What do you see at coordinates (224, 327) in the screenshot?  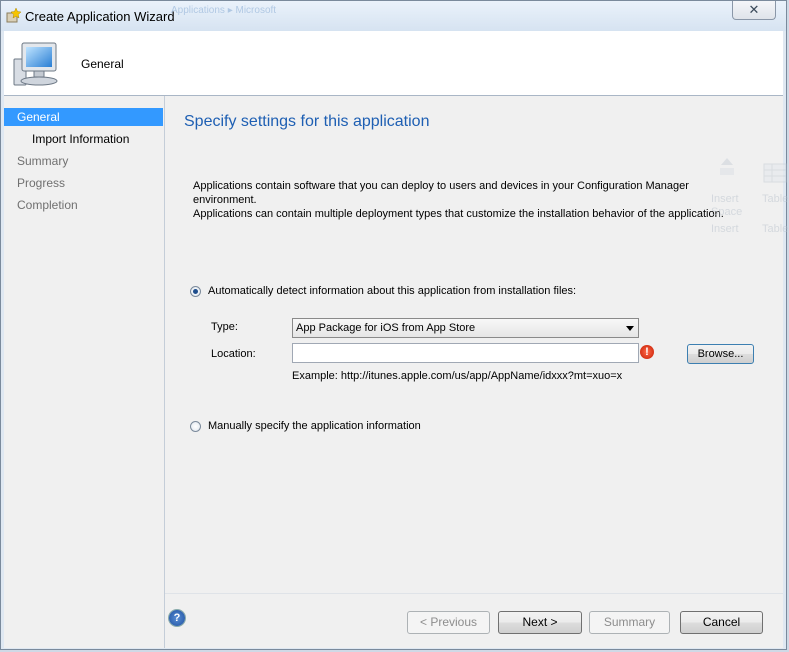 I see `type-label: Type:` at bounding box center [224, 327].